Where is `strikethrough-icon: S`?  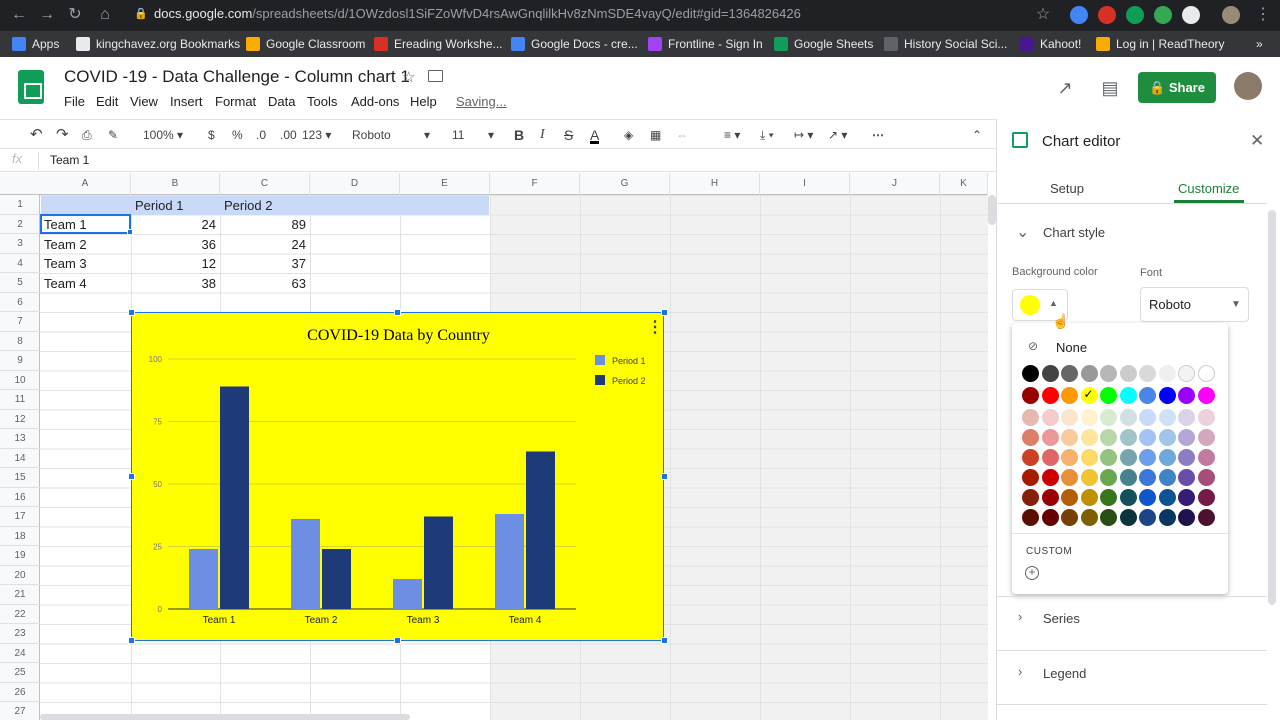 strikethrough-icon: S is located at coordinates (568, 135).